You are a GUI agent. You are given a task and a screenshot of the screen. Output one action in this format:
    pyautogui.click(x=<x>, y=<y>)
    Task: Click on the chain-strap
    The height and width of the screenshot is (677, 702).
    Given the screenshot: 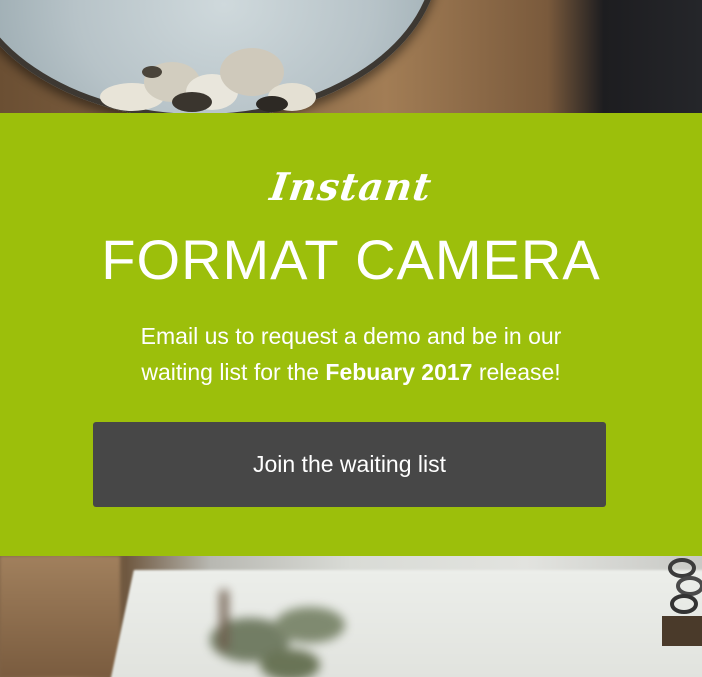 What is the action you would take?
    pyautogui.click(x=682, y=602)
    